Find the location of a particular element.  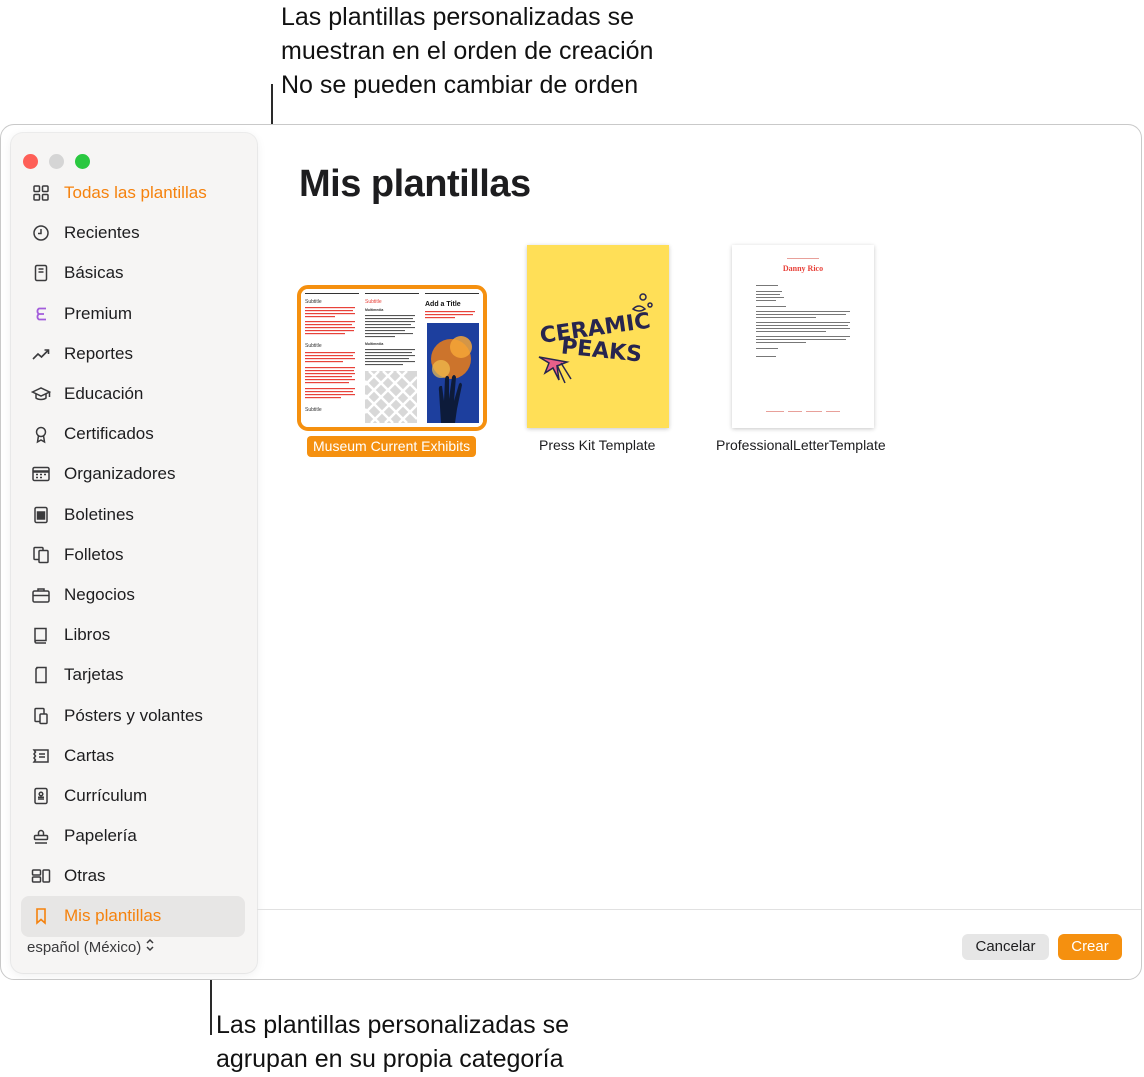

template-name-label: Museum Current Exhibits is located at coordinates (392, 446).